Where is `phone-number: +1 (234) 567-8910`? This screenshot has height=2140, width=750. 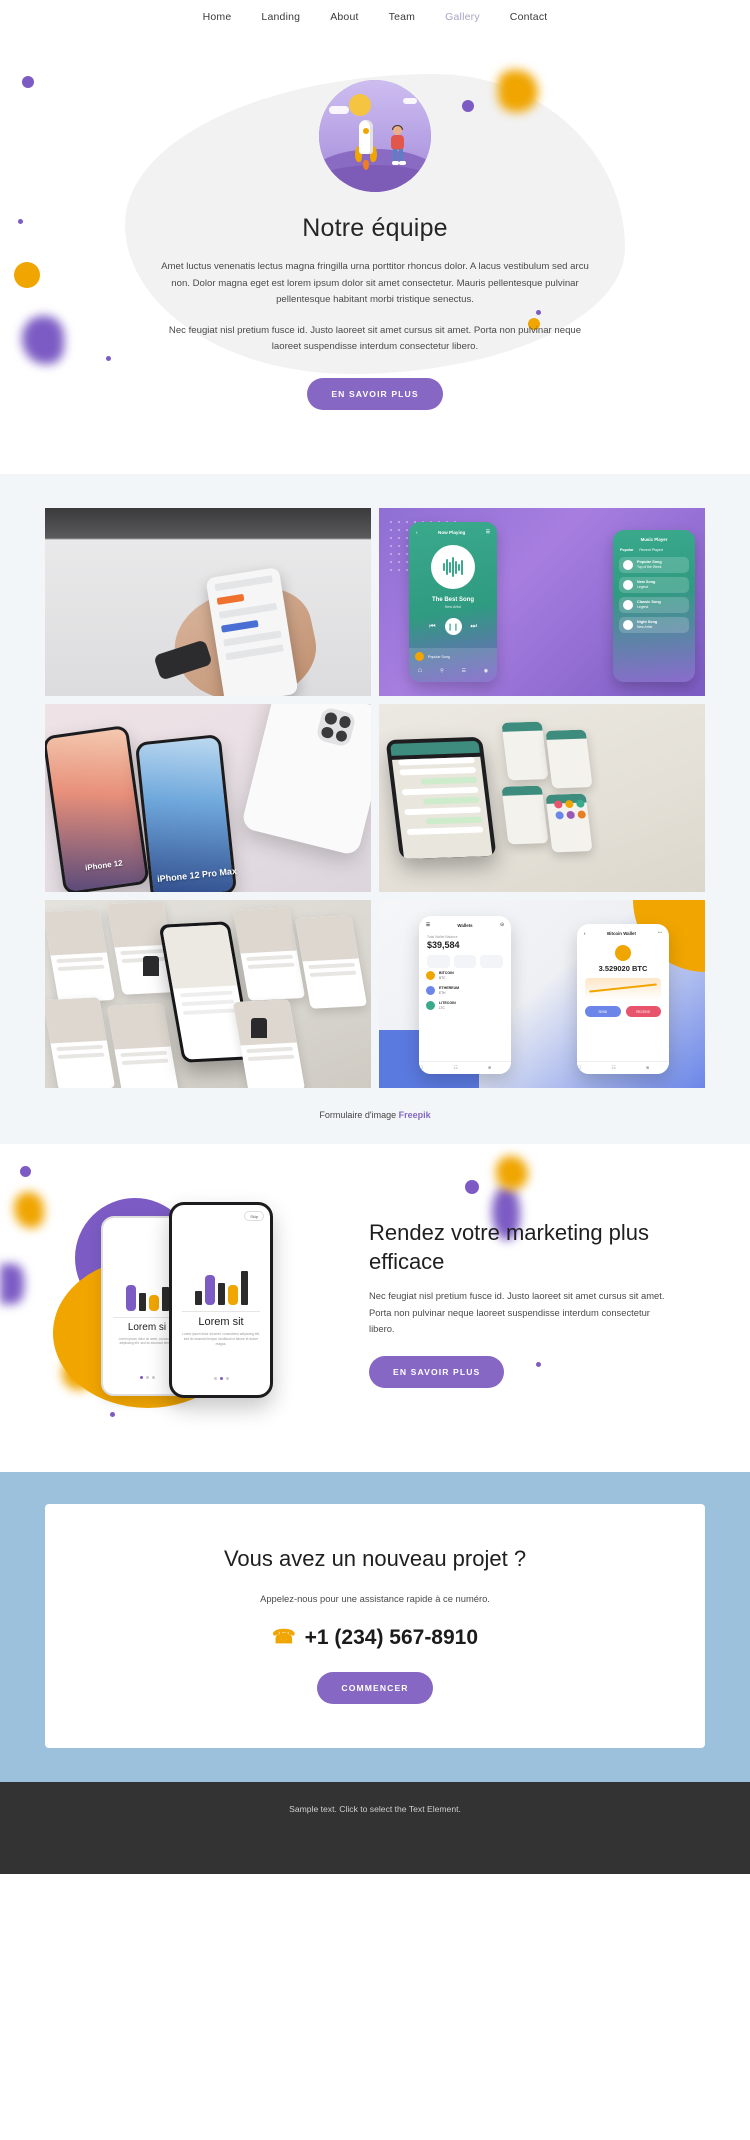 phone-number: +1 (234) 567-8910 is located at coordinates (391, 1637).